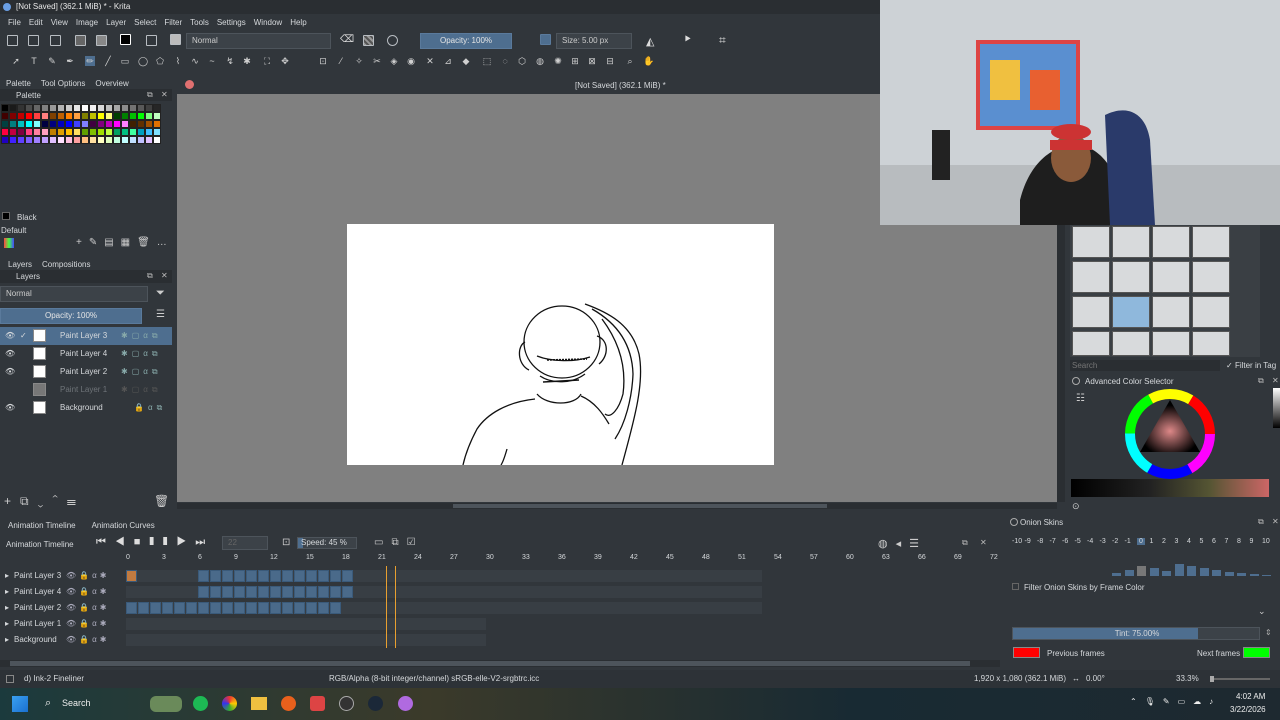 The width and height of the screenshot is (1280, 720). I want to click on onion-frame-number: -10, so click(1017, 541).